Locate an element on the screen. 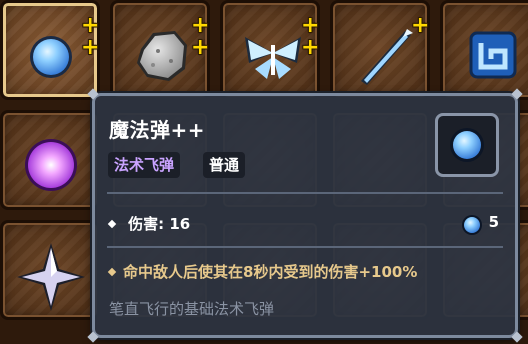 Image resolution: width=528 pixels, height=344 pixels. inventory-slot-stone: + + is located at coordinates (160, 50).